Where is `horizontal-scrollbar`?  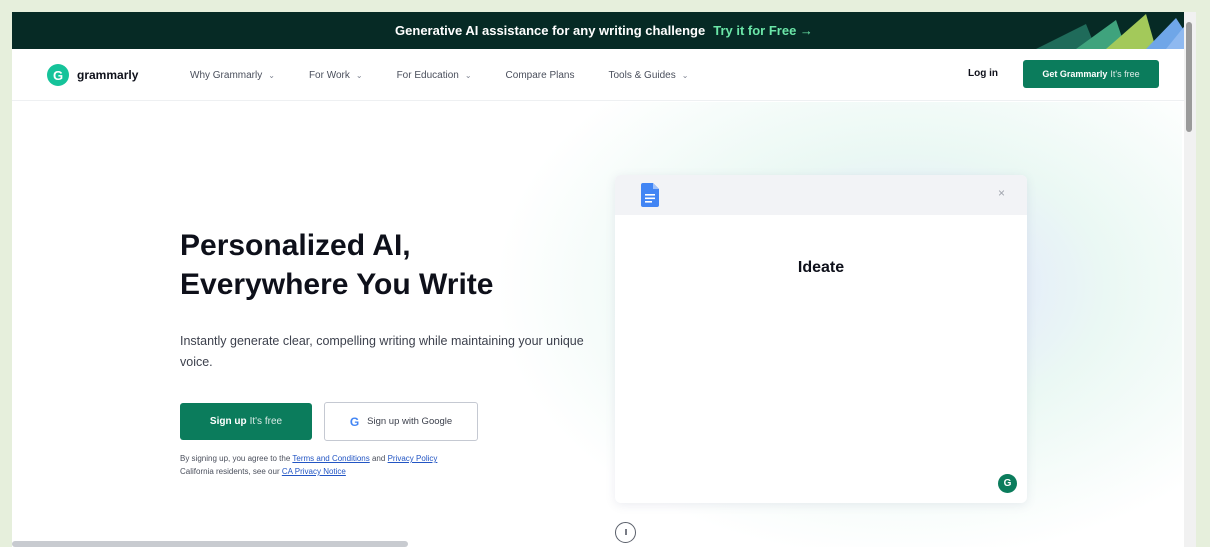
horizontal-scrollbar is located at coordinates (210, 544).